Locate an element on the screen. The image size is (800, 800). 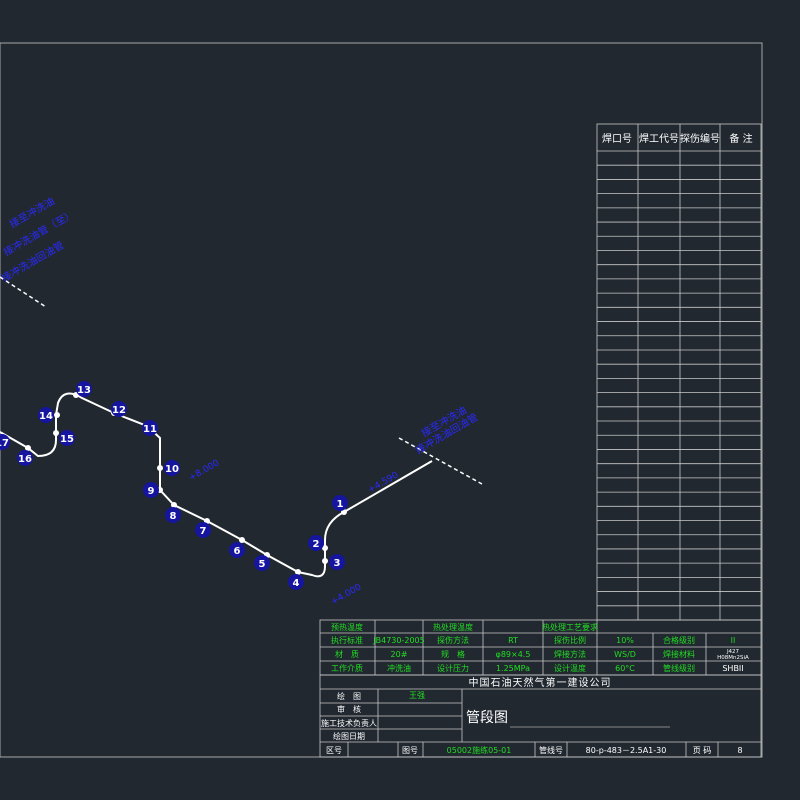
weld-badge-10: 10 is located at coordinates (172, 468).